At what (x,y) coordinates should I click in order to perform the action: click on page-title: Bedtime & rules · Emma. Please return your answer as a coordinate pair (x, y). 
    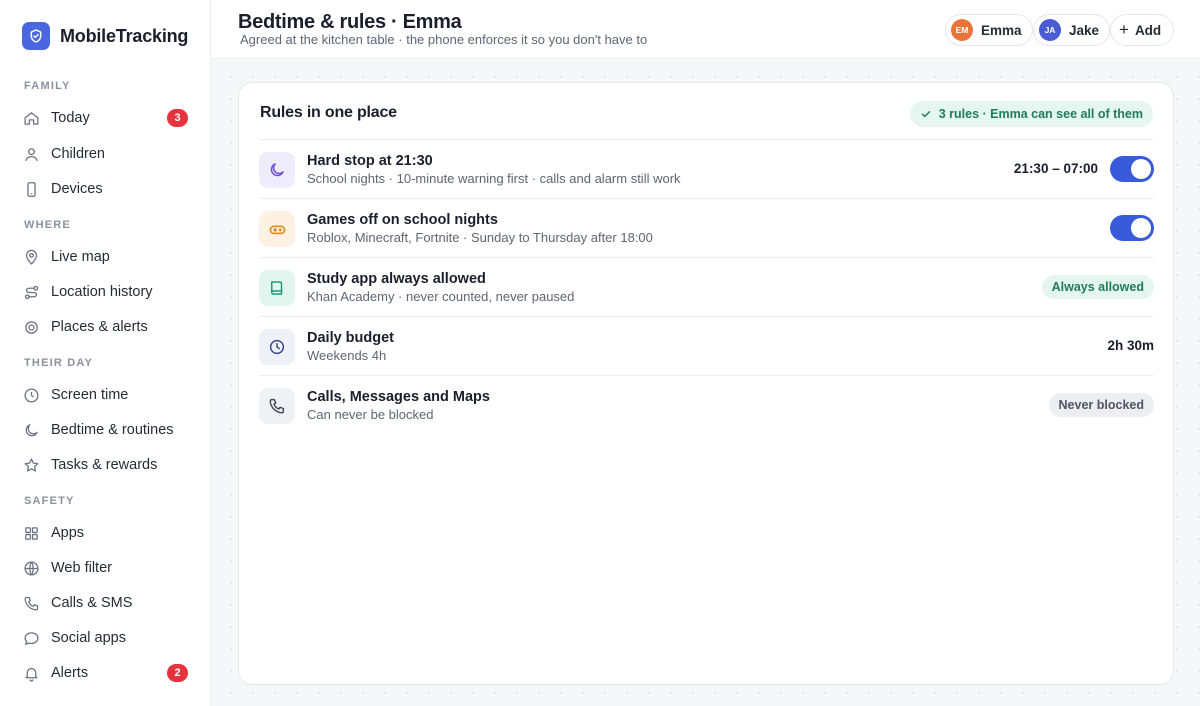
    Looking at the image, I should click on (350, 22).